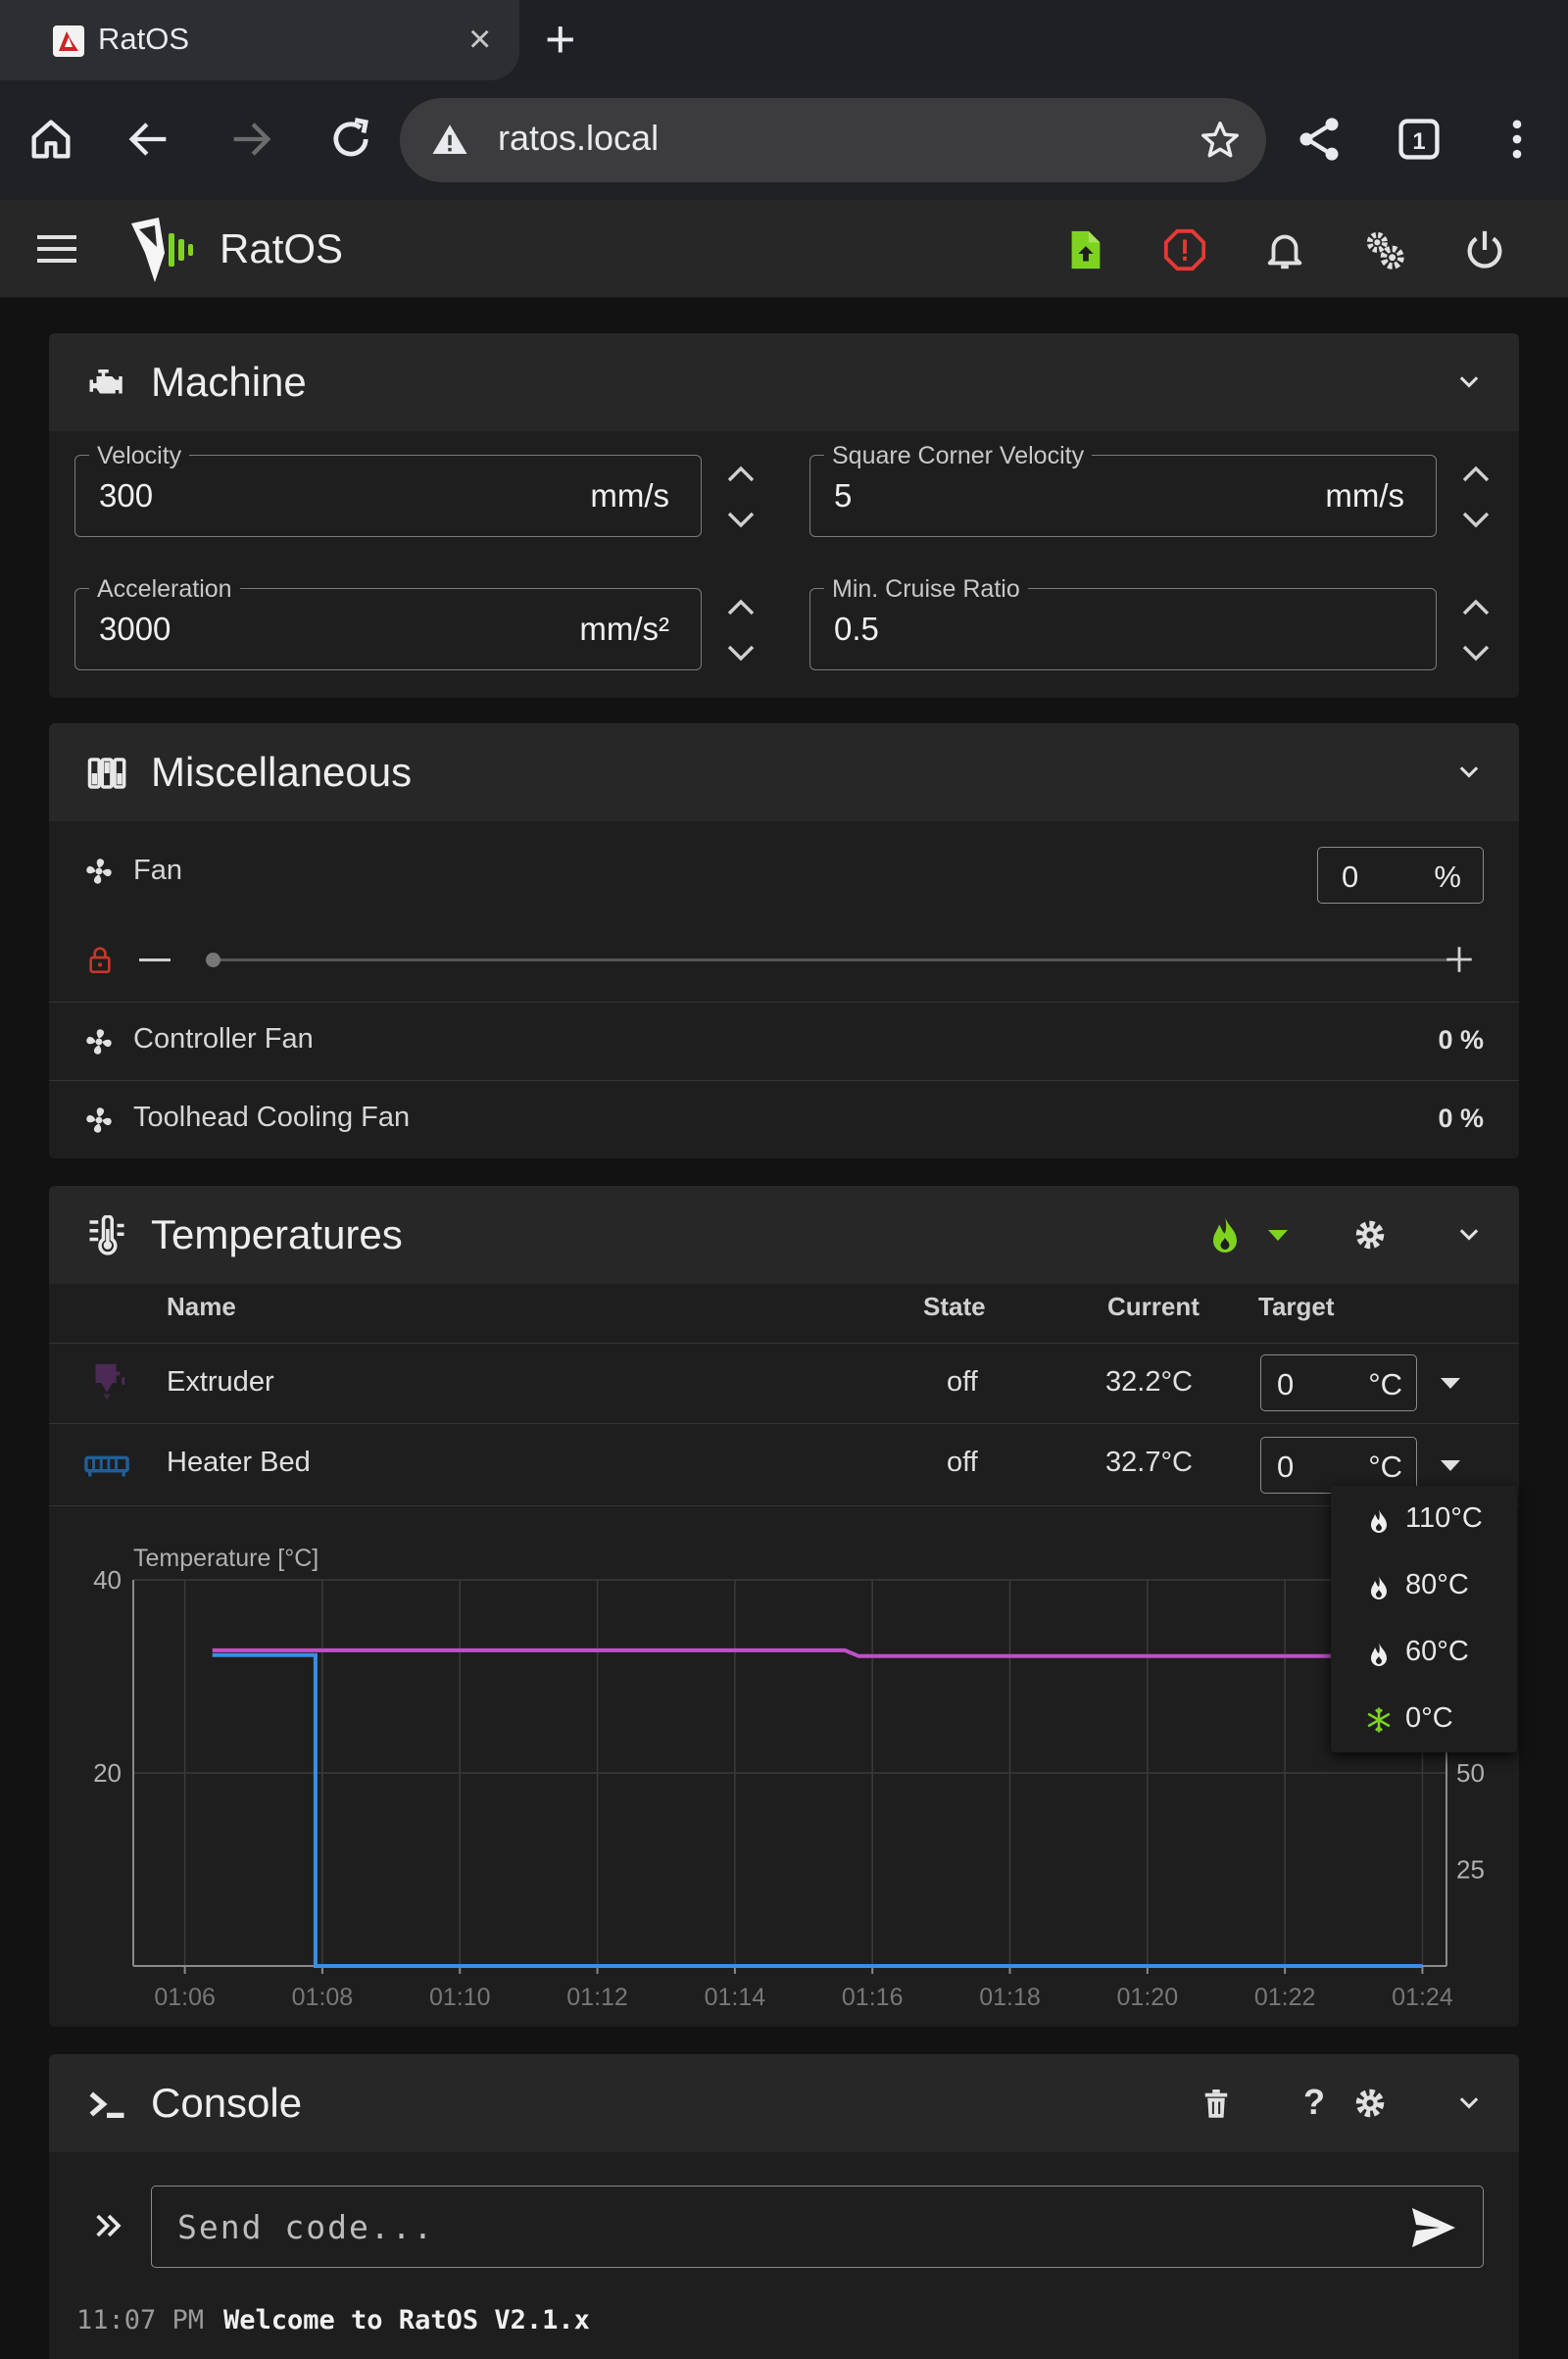 The image size is (1568, 2359). I want to click on trash-icon, so click(1216, 2105).